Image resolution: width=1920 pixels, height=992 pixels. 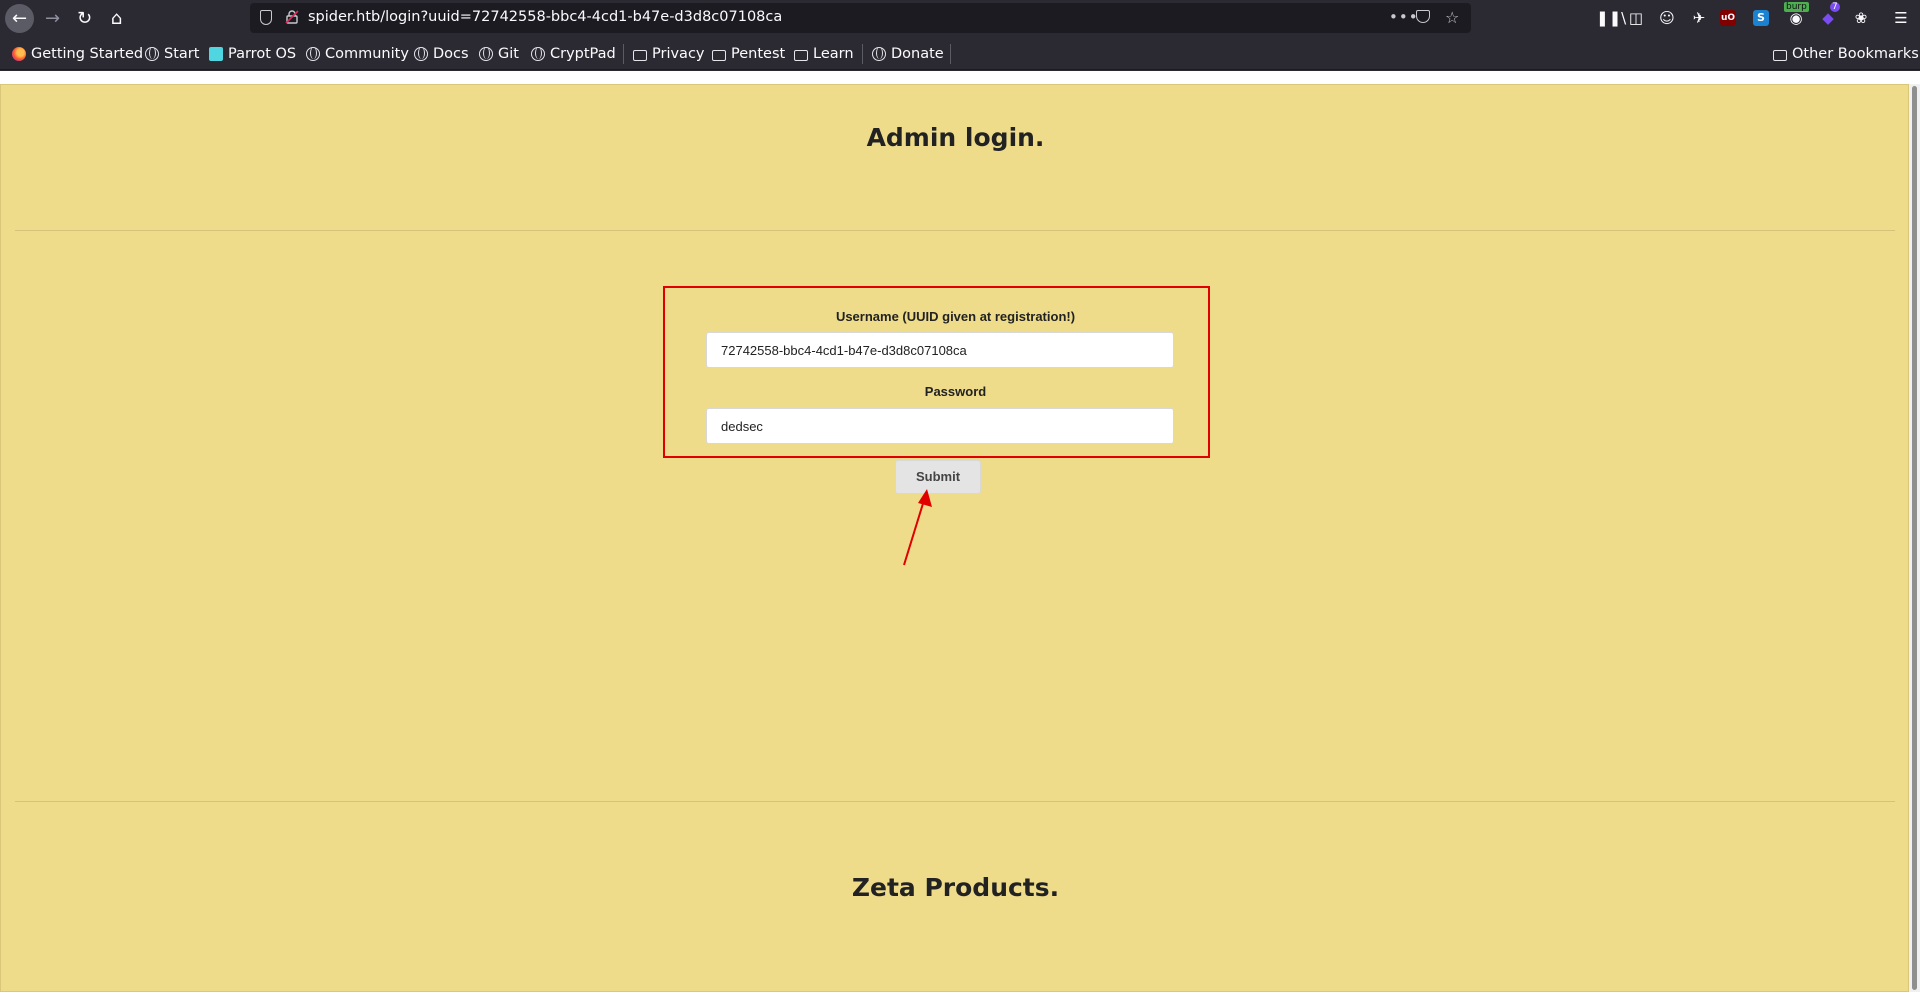 I want to click on bookmark-star-icon: ☆, so click(x=1452, y=17).